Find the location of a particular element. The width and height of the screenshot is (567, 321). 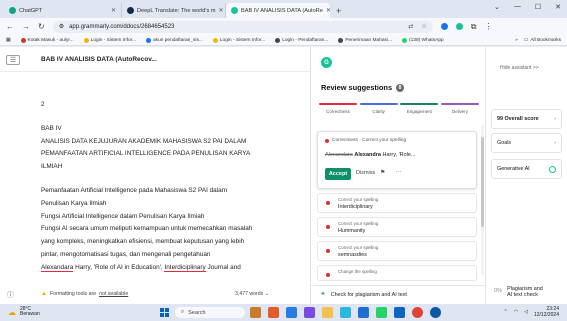

deepl-icon is located at coordinates (130, 10).